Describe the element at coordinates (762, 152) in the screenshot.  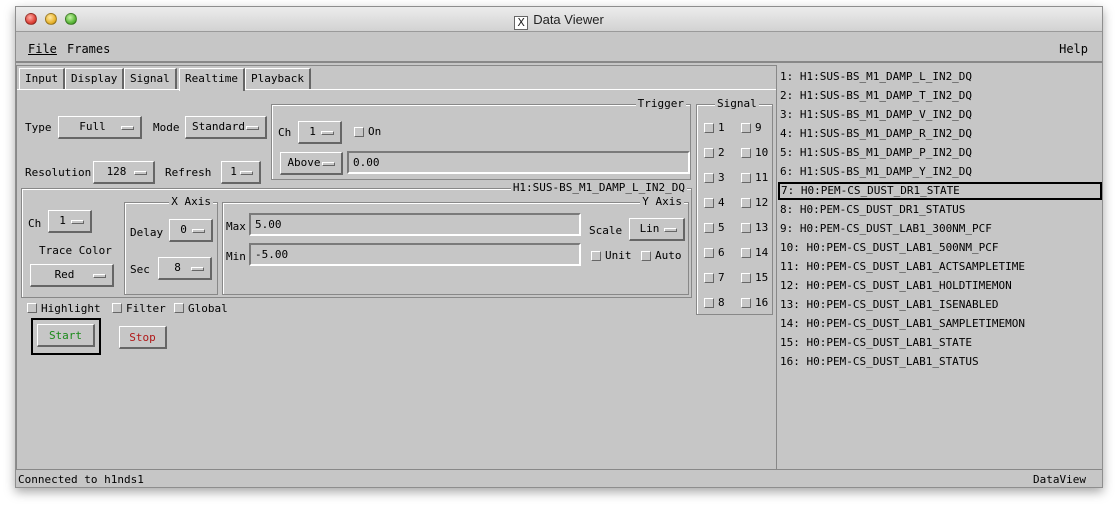
I see `signal-number-label: 10` at that location.